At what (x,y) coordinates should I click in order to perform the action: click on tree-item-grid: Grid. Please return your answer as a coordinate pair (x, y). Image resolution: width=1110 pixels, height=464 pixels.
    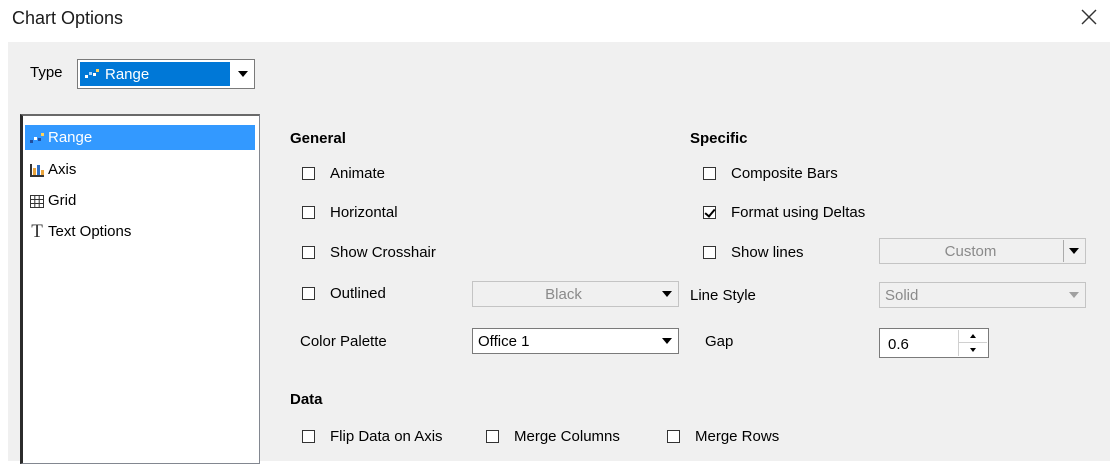
    Looking at the image, I should click on (140, 200).